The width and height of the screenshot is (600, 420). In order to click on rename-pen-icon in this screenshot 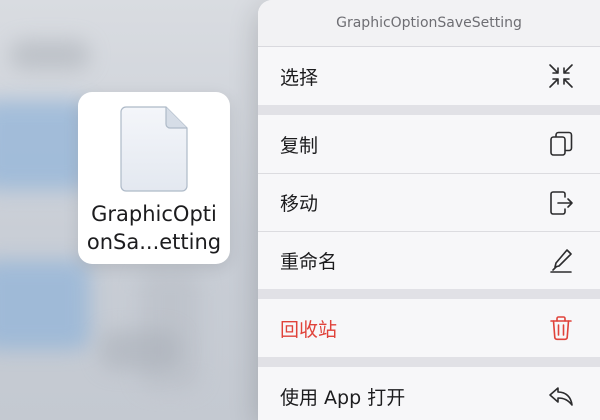, I will do `click(561, 261)`.